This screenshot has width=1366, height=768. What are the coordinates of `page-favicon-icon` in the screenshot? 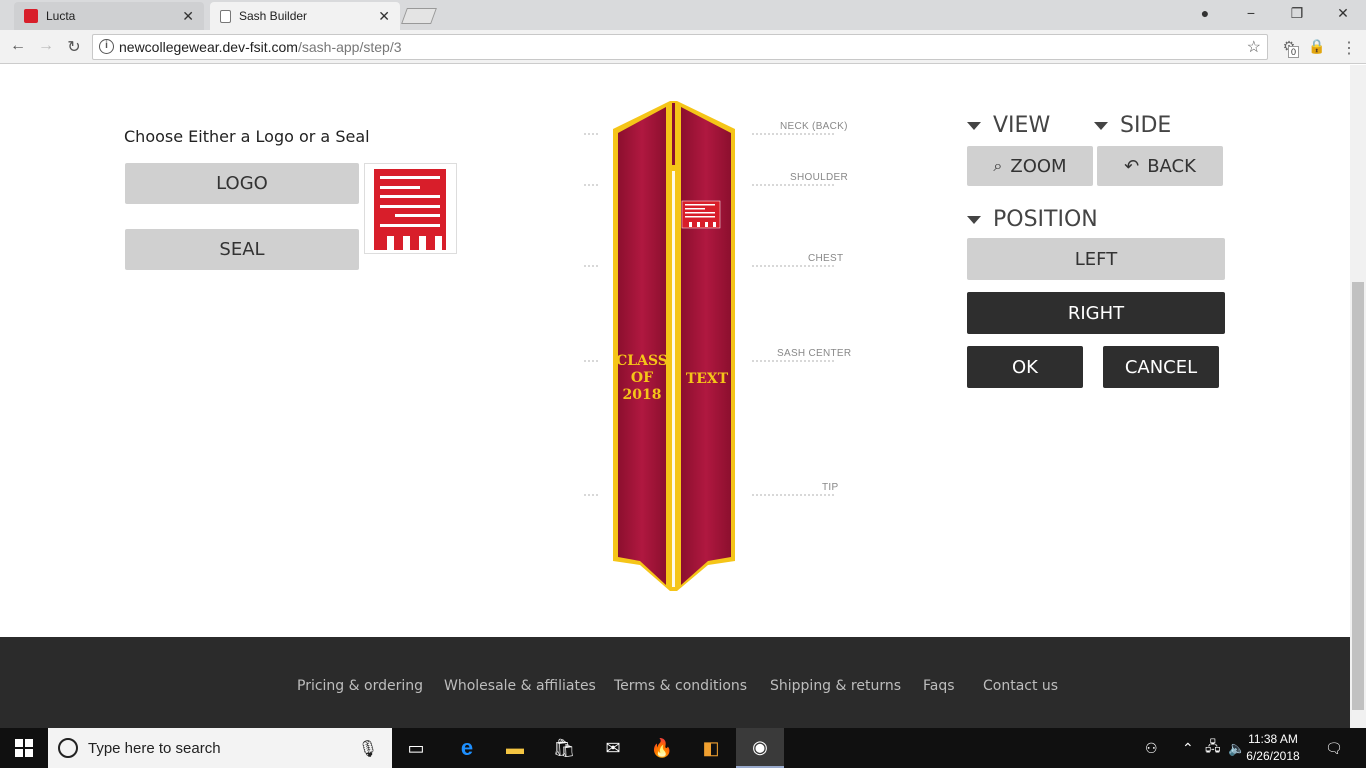 It's located at (225, 16).